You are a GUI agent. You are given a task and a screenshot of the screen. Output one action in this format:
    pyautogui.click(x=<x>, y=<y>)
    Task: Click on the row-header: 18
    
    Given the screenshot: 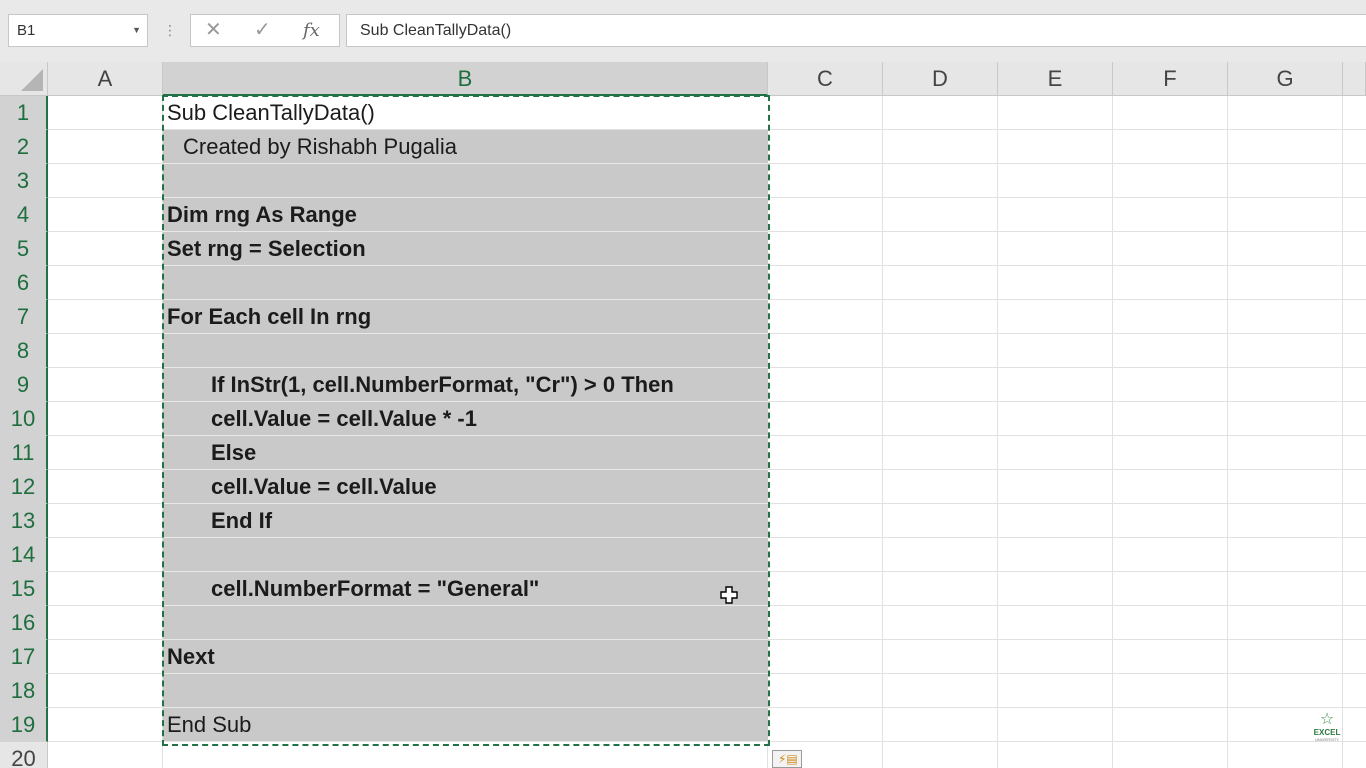 What is the action you would take?
    pyautogui.click(x=24, y=691)
    